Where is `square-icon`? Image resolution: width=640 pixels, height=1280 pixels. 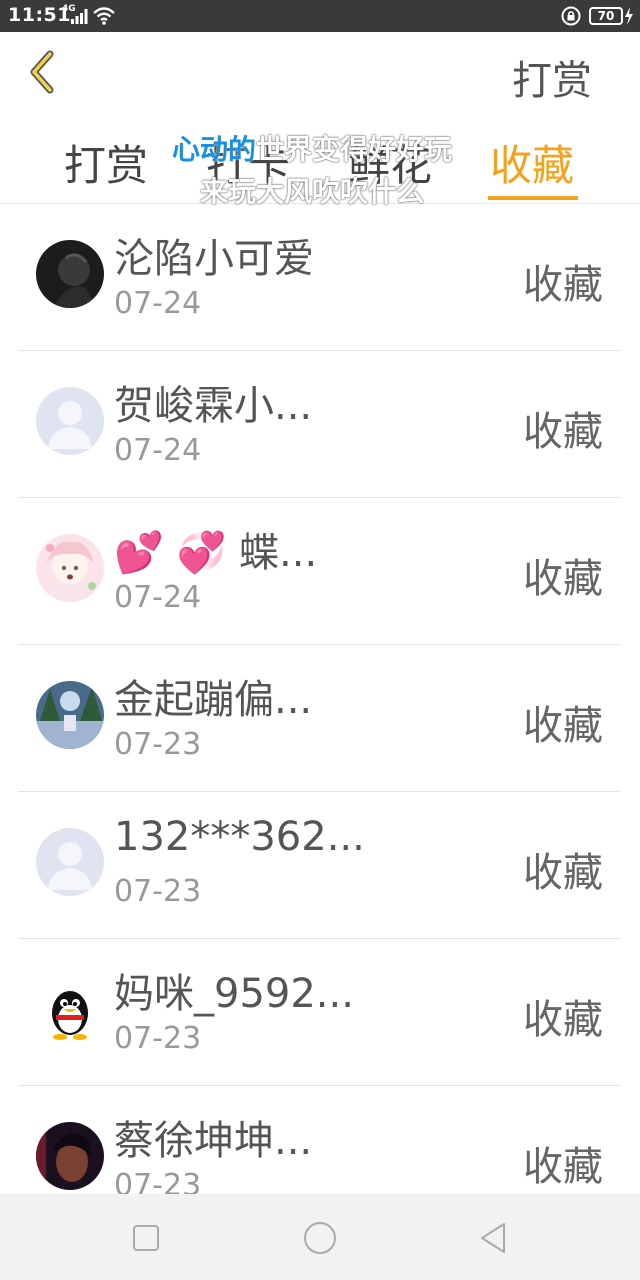
square-icon is located at coordinates (146, 1238).